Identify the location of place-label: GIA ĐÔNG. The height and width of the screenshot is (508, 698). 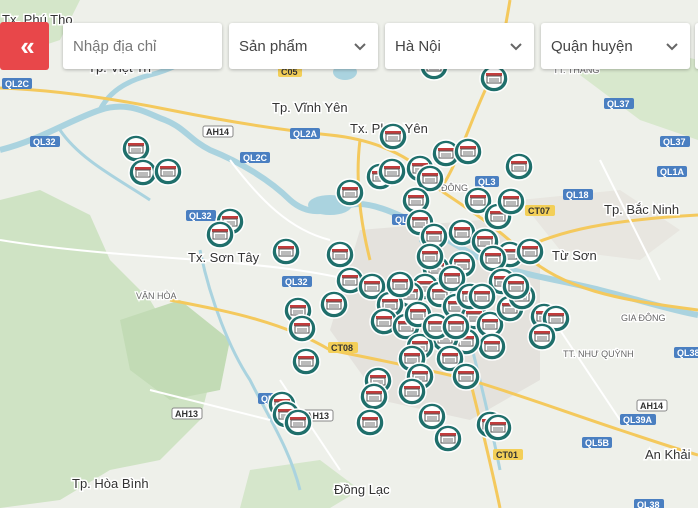
(643, 318).